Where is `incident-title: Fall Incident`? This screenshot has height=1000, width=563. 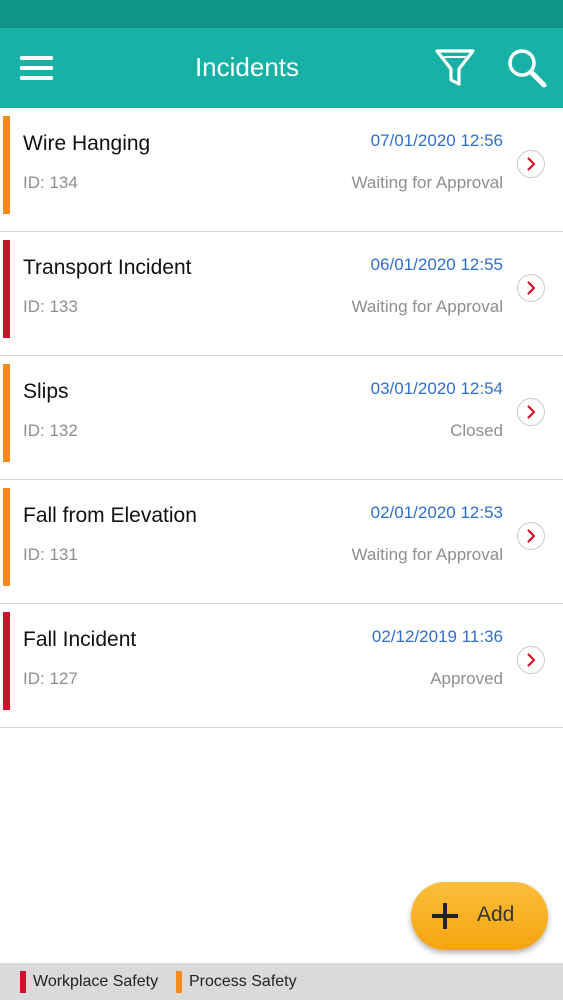
incident-title: Fall Incident is located at coordinates (80, 639).